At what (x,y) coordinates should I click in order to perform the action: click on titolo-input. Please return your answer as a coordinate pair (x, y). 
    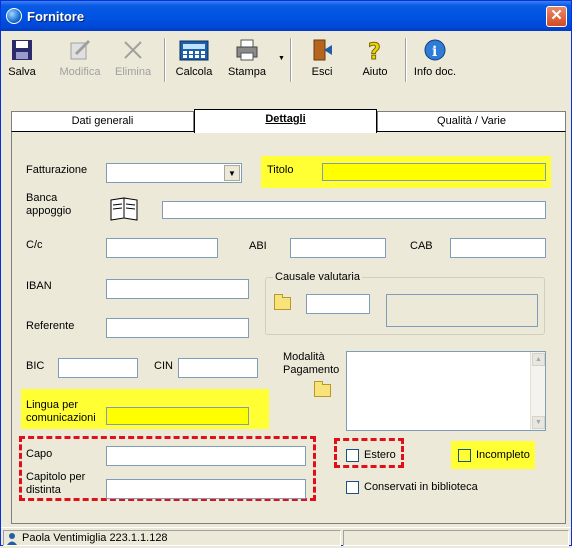
    Looking at the image, I should click on (434, 172).